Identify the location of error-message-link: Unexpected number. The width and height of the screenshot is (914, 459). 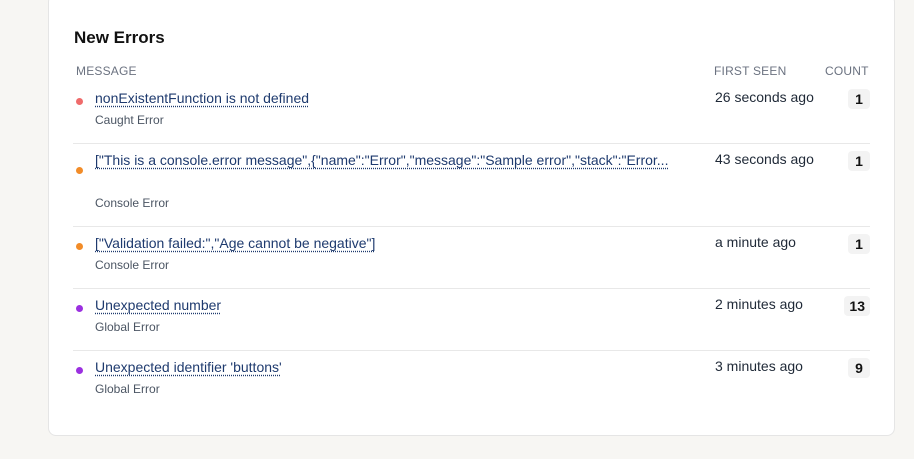
(403, 305).